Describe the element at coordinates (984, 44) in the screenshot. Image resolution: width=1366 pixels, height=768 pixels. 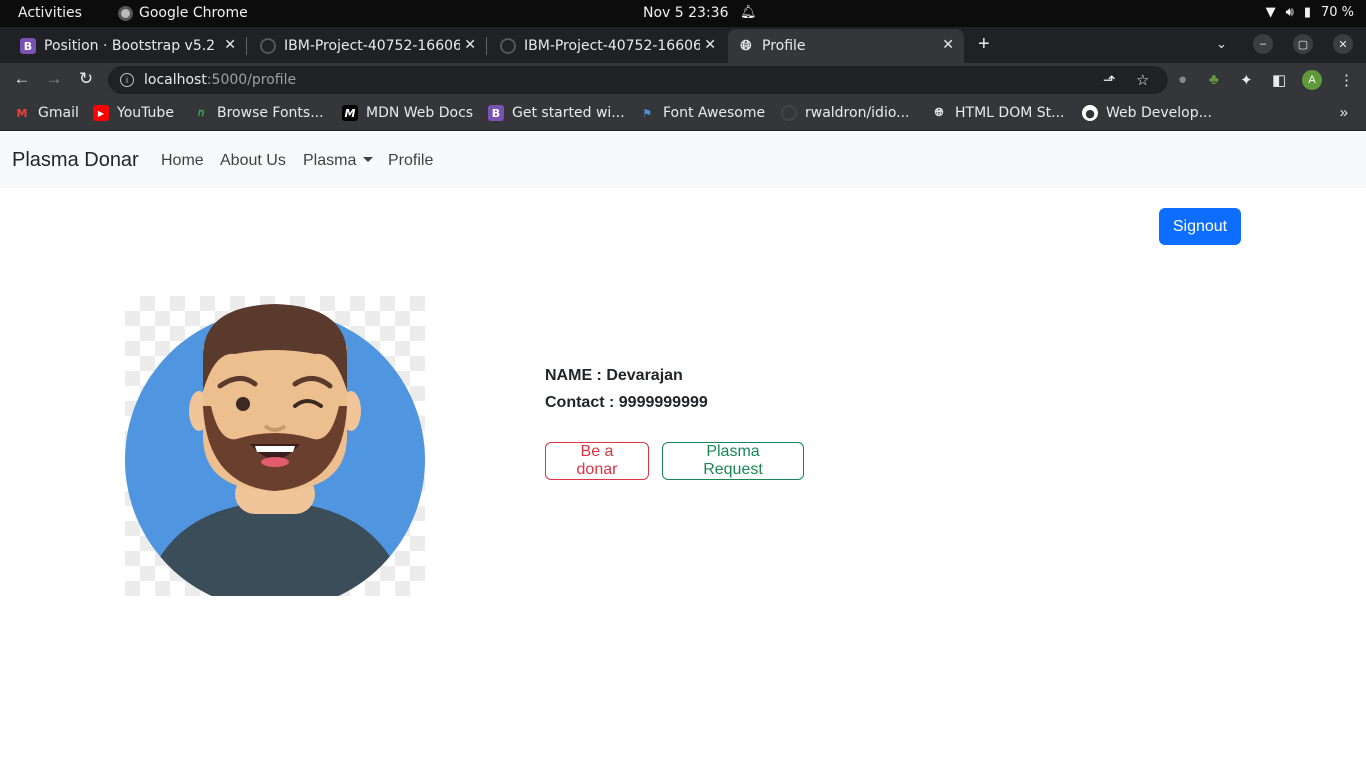
I see `new-tab-button: +` at that location.